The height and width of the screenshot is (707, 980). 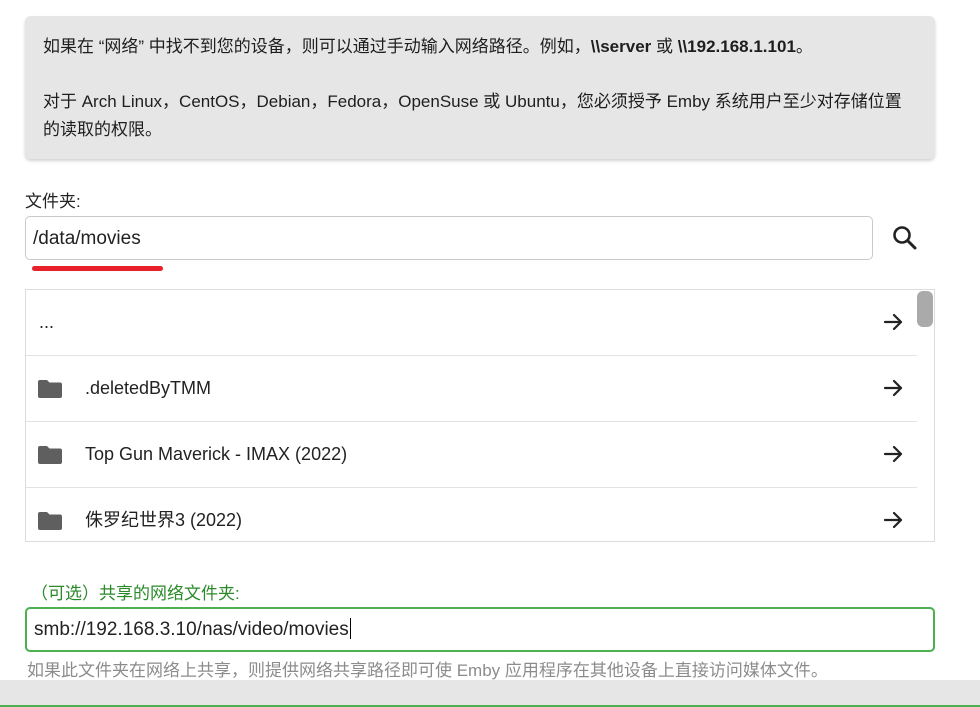 I want to click on list-item-folder: .deletedByTMM, so click(x=471, y=389).